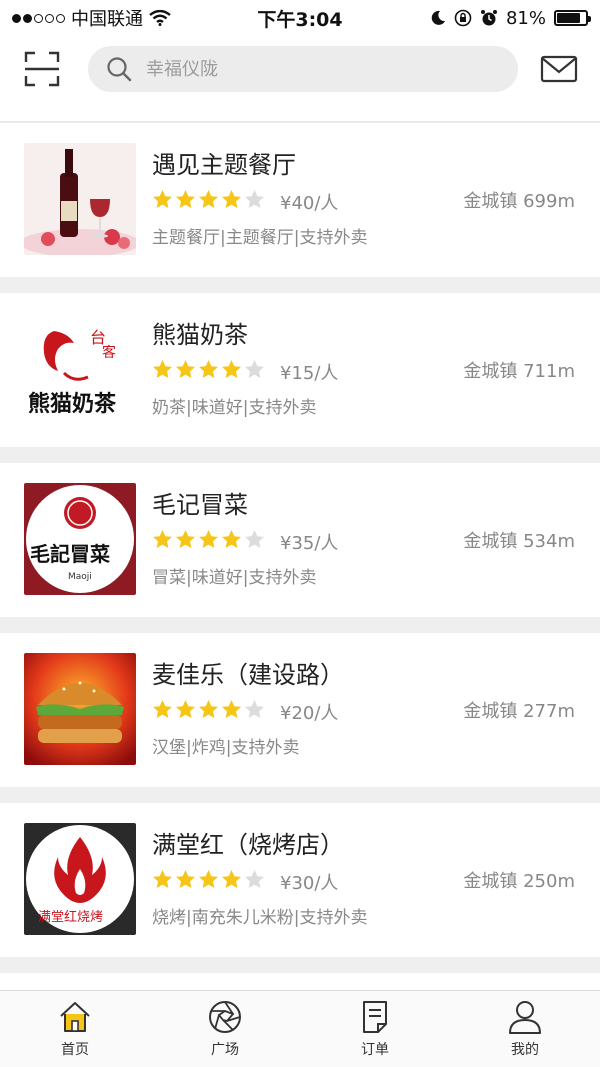 The width and height of the screenshot is (600, 1067). What do you see at coordinates (80, 199) in the screenshot?
I see `wine-bottle-icon` at bounding box center [80, 199].